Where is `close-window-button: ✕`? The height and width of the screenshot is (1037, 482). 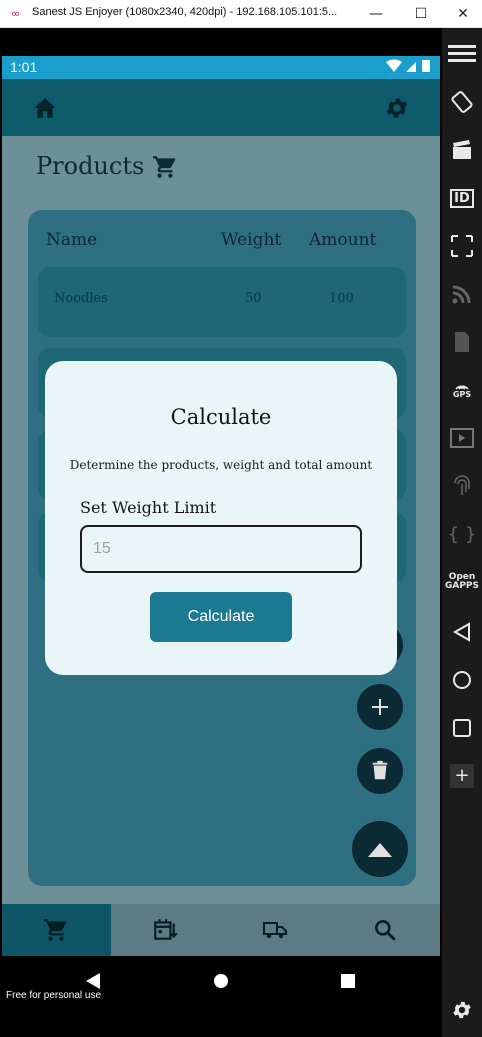 close-window-button: ✕ is located at coordinates (463, 14).